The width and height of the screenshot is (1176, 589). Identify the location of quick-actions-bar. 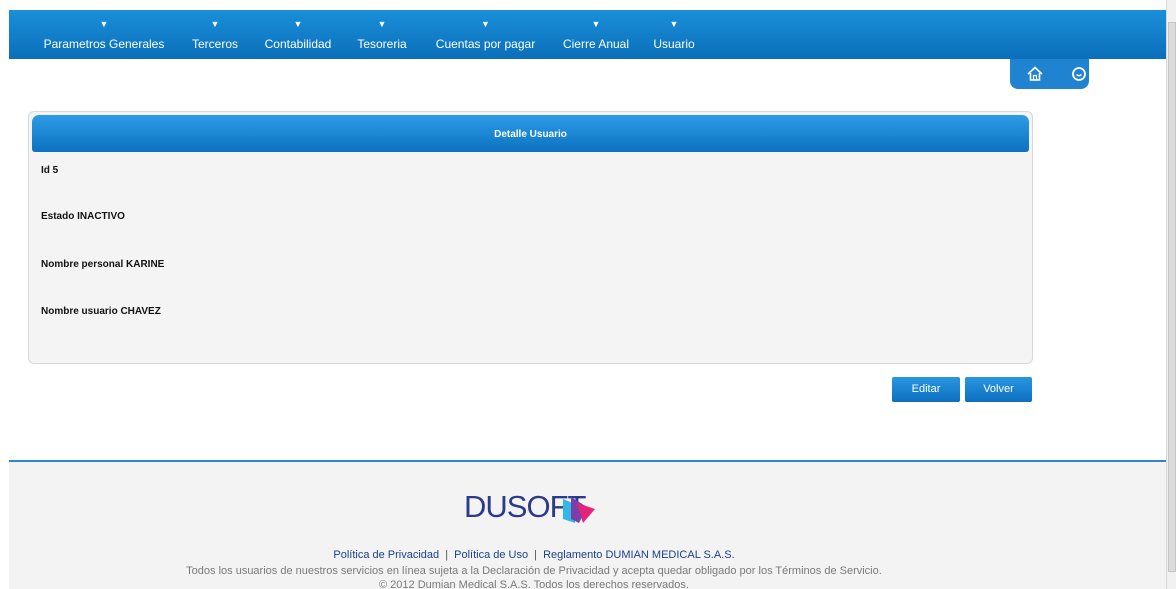
(1049, 74).